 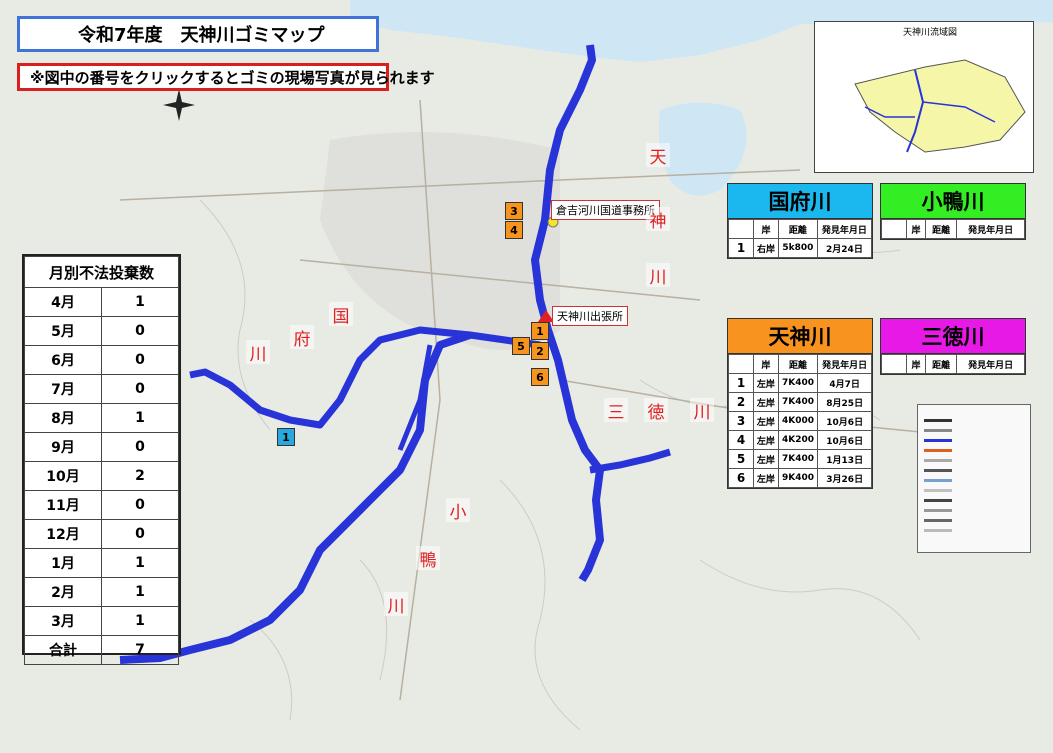 What do you see at coordinates (302, 337) in the screenshot?
I see `river-label-kokufu-2: 府` at bounding box center [302, 337].